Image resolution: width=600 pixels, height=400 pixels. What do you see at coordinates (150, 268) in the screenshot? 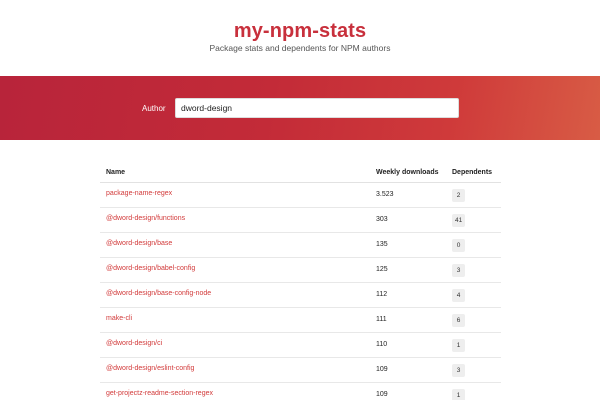
I see `package-link: @dword-design/babel-config` at bounding box center [150, 268].